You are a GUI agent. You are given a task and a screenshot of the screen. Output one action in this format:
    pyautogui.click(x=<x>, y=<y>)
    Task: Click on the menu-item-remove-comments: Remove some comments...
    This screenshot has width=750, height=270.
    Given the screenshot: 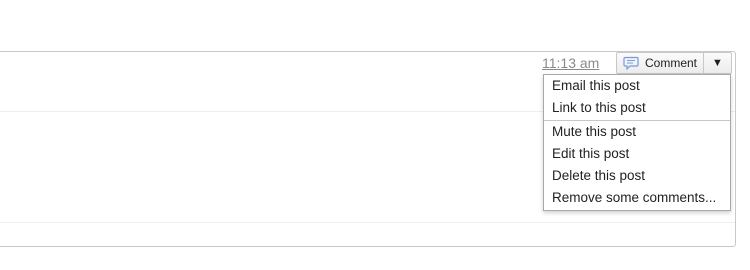 What is the action you would take?
    pyautogui.click(x=637, y=198)
    